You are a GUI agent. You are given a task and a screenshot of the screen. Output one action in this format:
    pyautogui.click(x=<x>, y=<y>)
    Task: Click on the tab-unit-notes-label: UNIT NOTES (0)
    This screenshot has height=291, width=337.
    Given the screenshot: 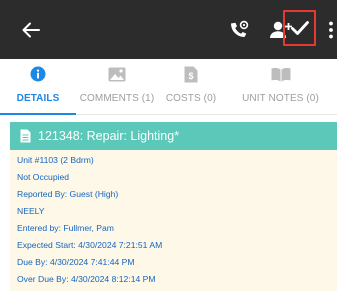 What is the action you would take?
    pyautogui.click(x=280, y=98)
    